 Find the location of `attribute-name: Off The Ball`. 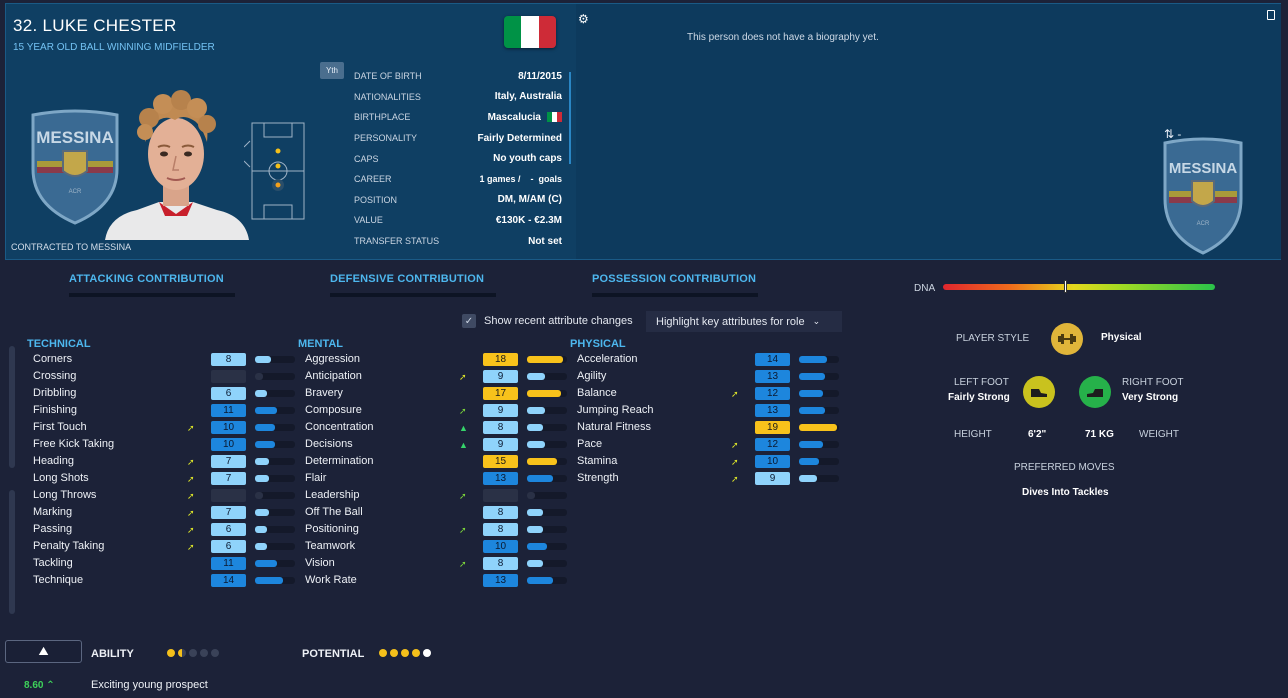

attribute-name: Off The Ball is located at coordinates (334, 512).